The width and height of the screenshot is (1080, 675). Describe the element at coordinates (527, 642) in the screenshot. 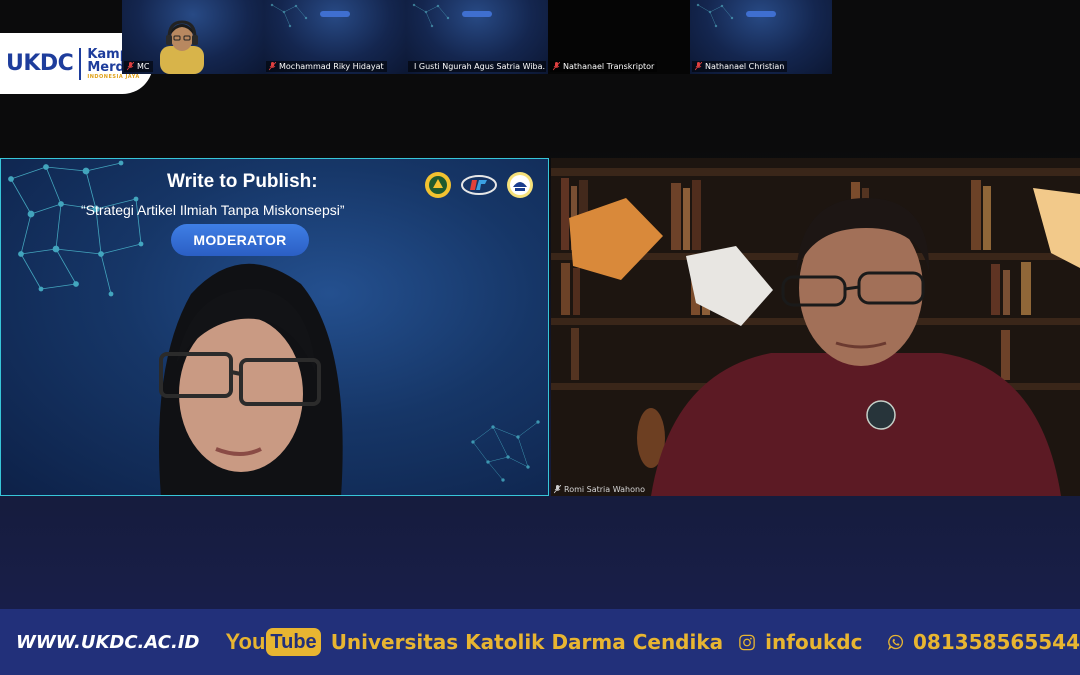

I see `university-name: Universitas Katolik Darma Cendika` at that location.